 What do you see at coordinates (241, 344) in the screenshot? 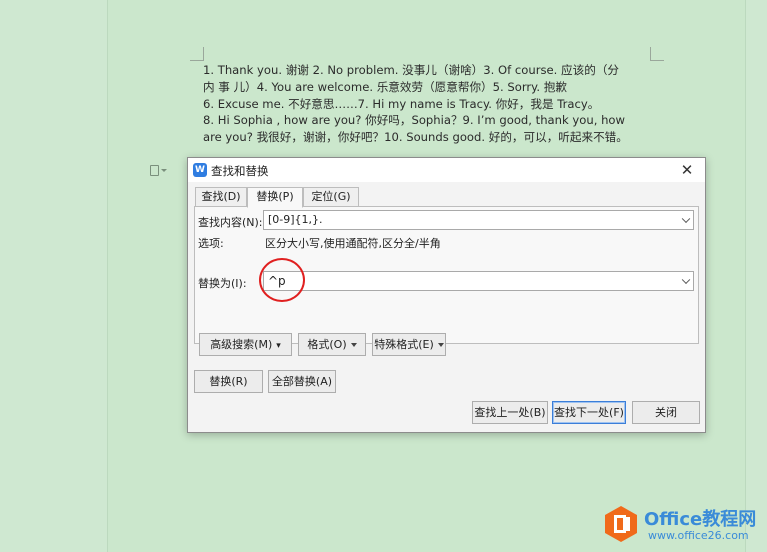
I see `advanced-search-label: 高级搜索(M)` at bounding box center [241, 344].